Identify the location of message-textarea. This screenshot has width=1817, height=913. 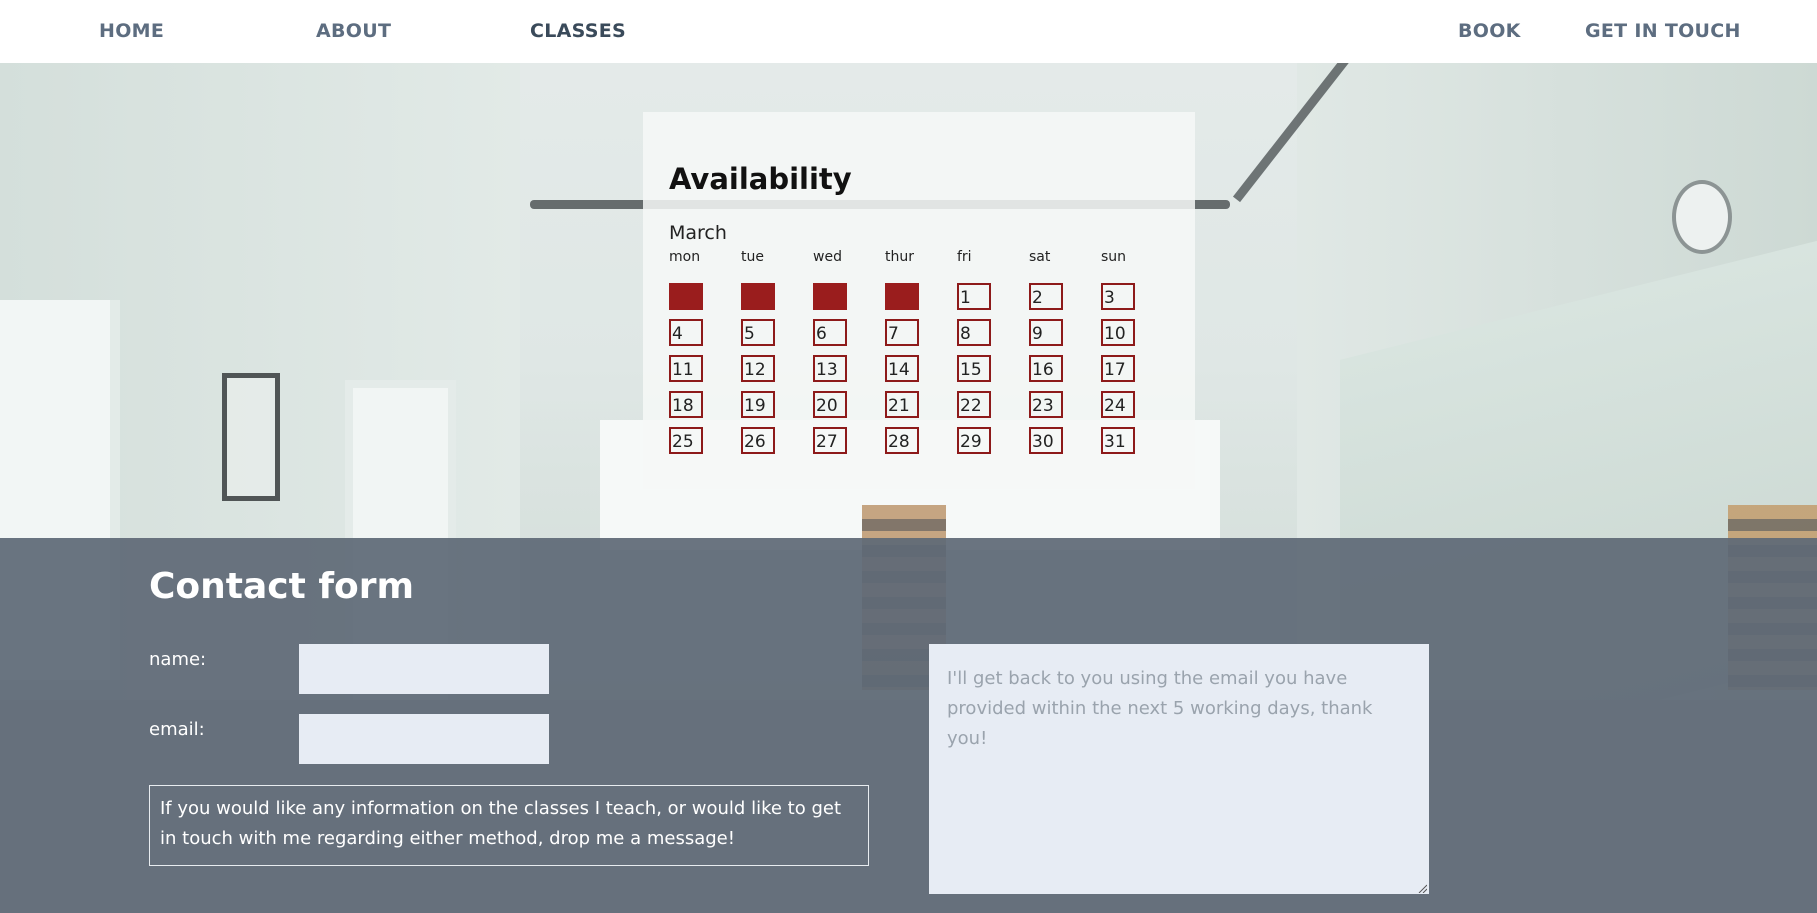
(1179, 769).